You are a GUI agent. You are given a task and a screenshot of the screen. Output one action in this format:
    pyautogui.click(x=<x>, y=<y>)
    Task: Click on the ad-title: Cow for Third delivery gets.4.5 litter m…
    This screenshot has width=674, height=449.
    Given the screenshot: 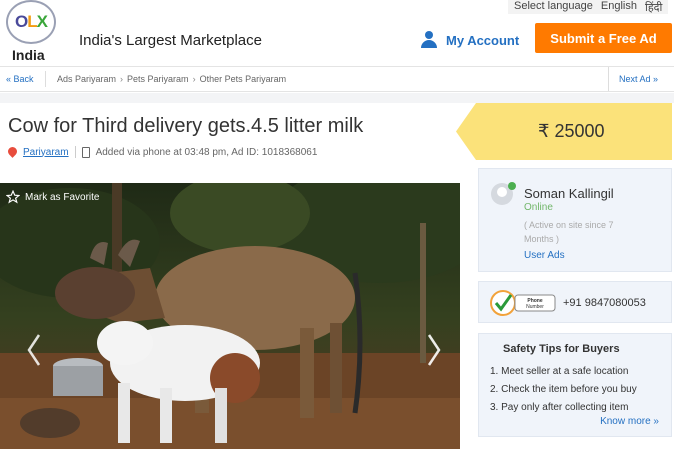 What is the action you would take?
    pyautogui.click(x=186, y=126)
    